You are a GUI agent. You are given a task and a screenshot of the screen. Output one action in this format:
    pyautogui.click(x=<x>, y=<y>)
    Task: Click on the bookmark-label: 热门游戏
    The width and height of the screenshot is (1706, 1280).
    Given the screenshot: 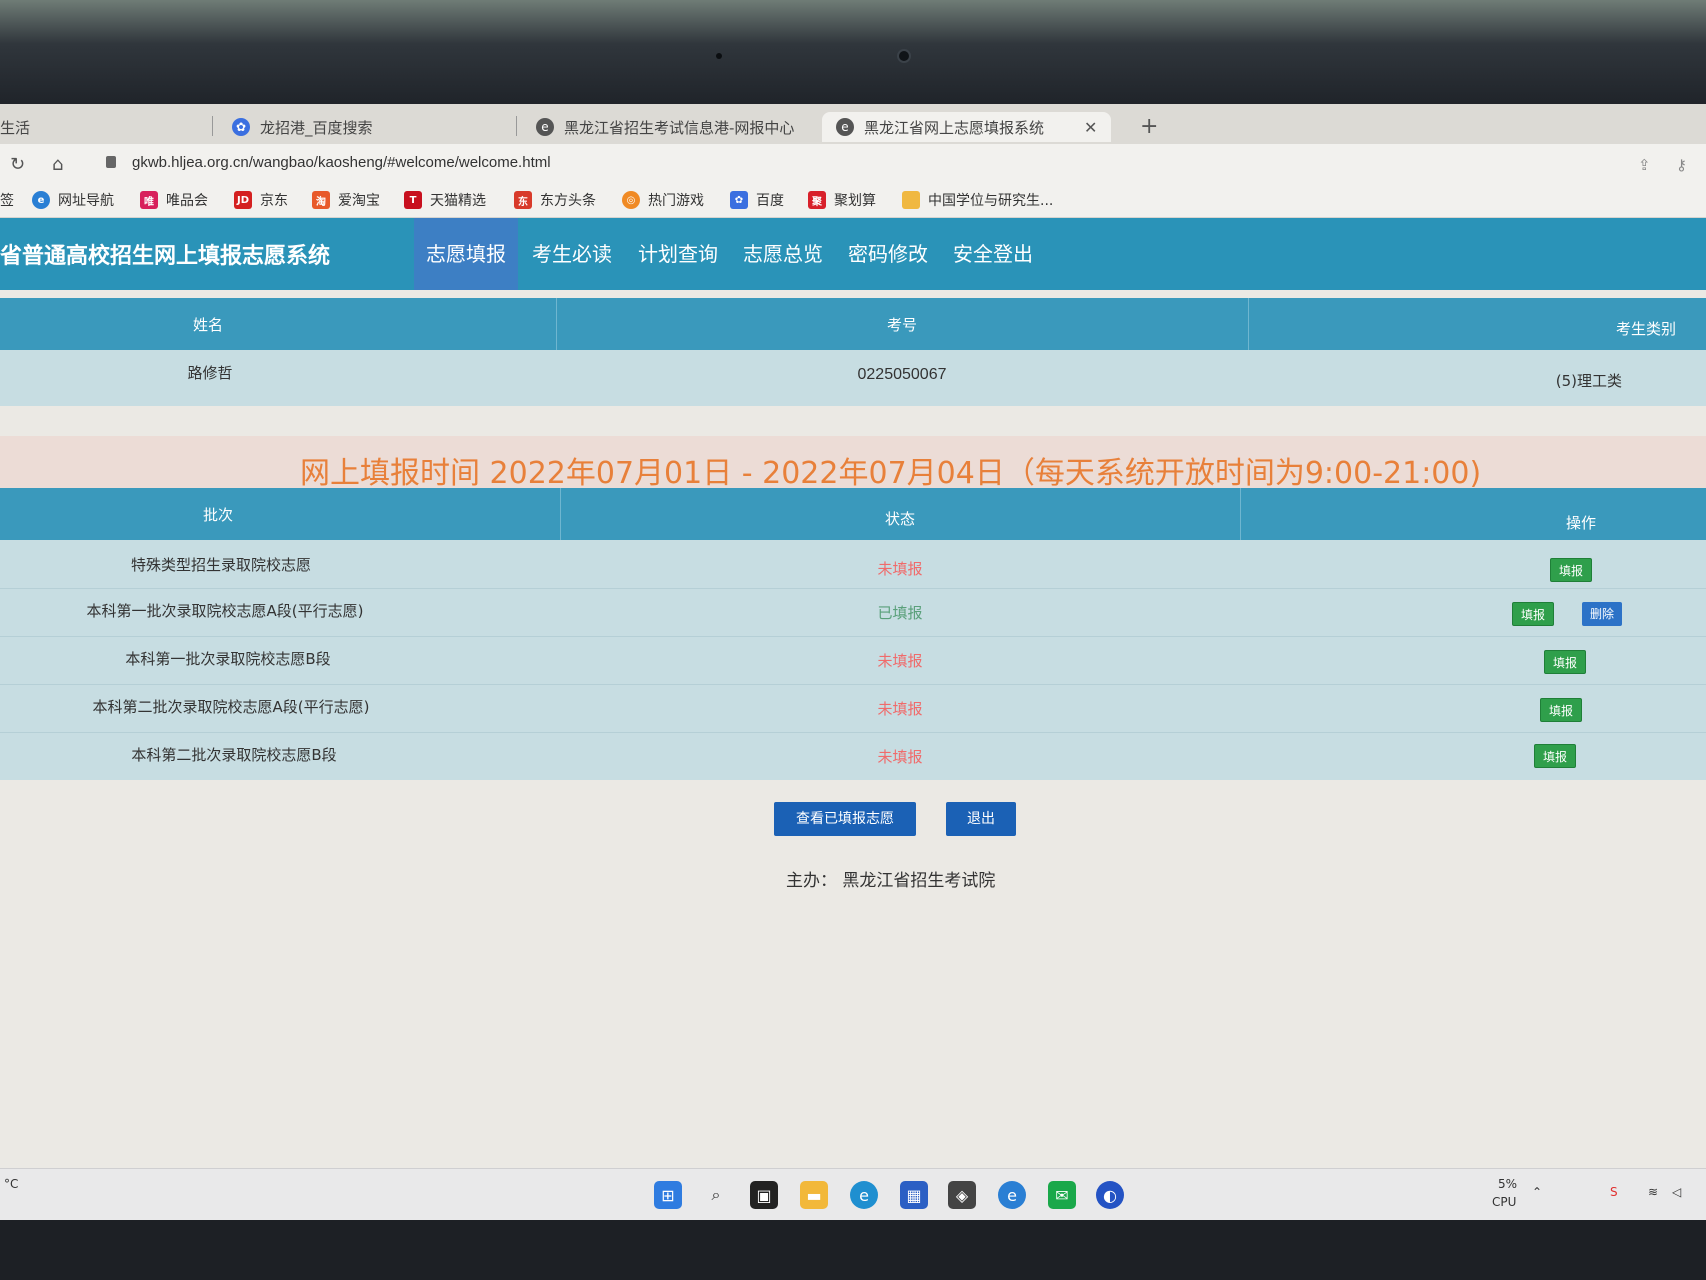 What is the action you would take?
    pyautogui.click(x=676, y=201)
    